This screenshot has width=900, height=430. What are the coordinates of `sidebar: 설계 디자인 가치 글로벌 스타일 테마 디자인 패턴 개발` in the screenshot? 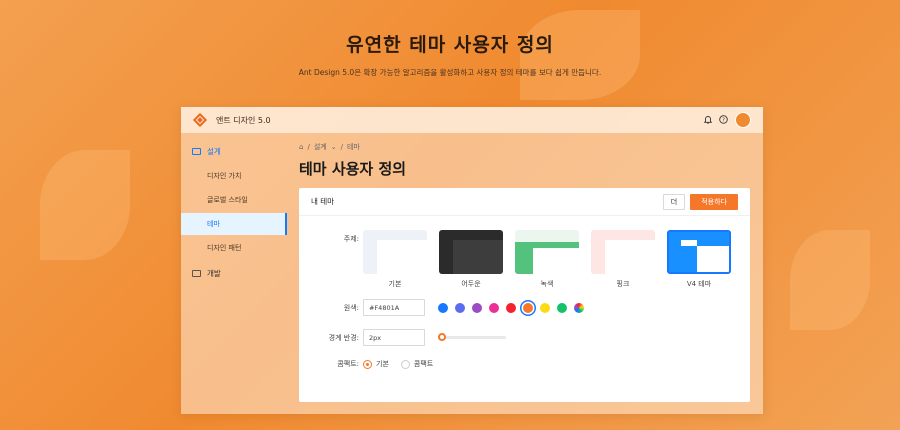 It's located at (234, 273).